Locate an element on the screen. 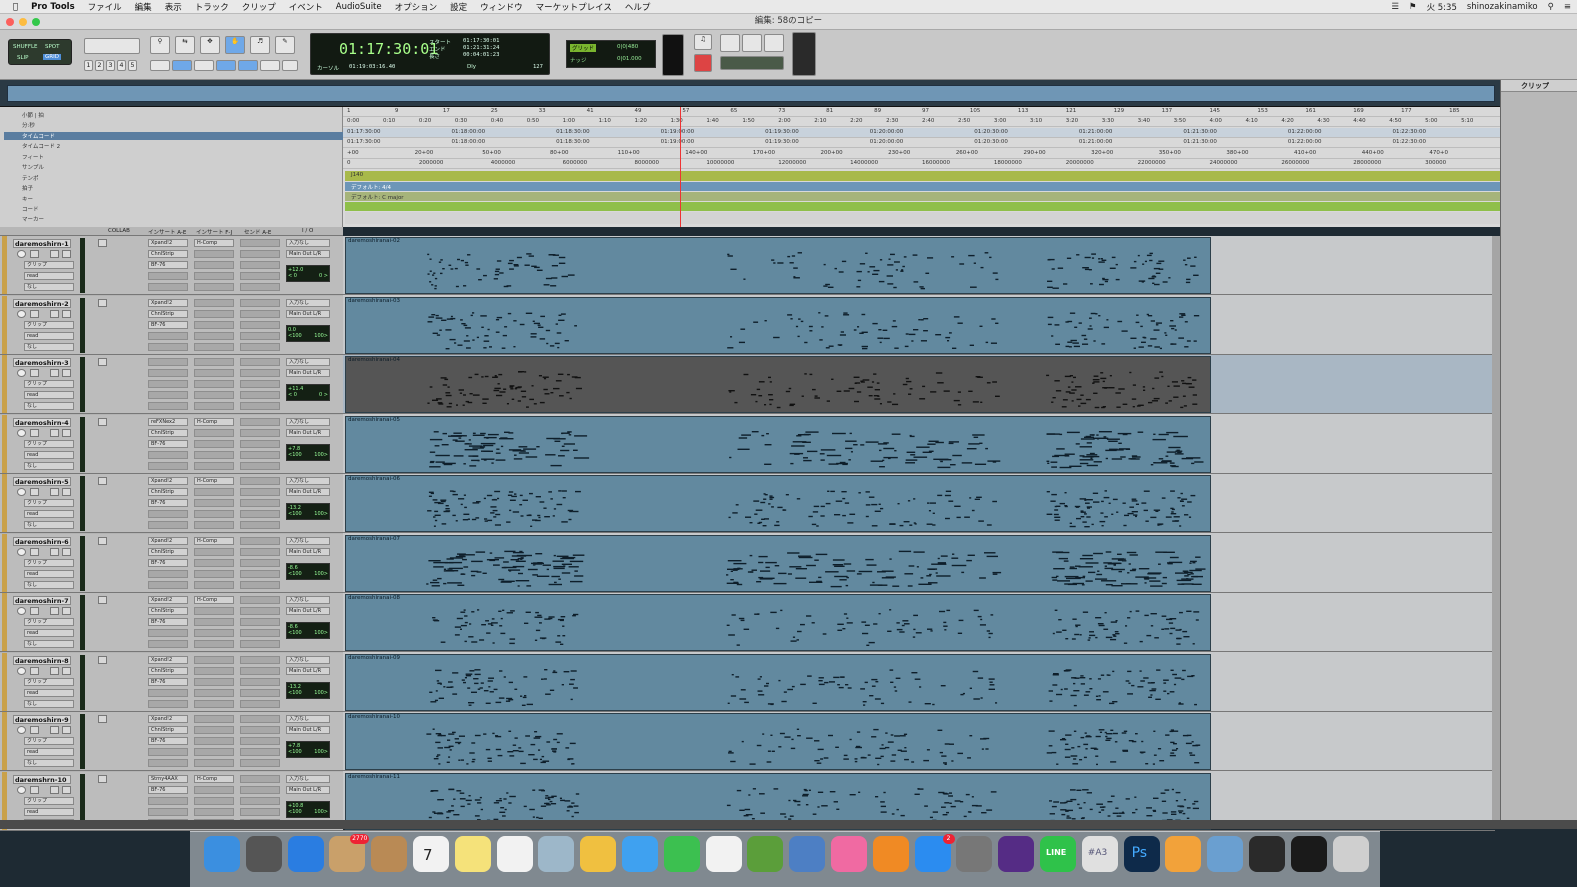 The image size is (1577, 887). volume-pan-display: +12.0 < 00 > is located at coordinates (308, 273).